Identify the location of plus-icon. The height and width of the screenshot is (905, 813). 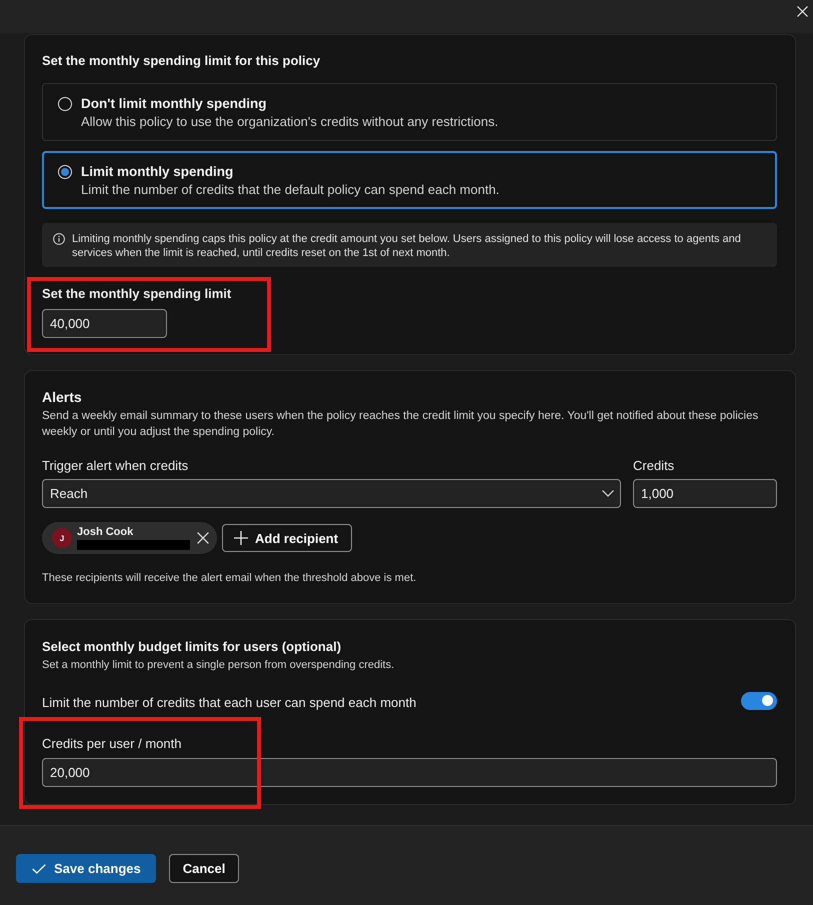
(241, 538).